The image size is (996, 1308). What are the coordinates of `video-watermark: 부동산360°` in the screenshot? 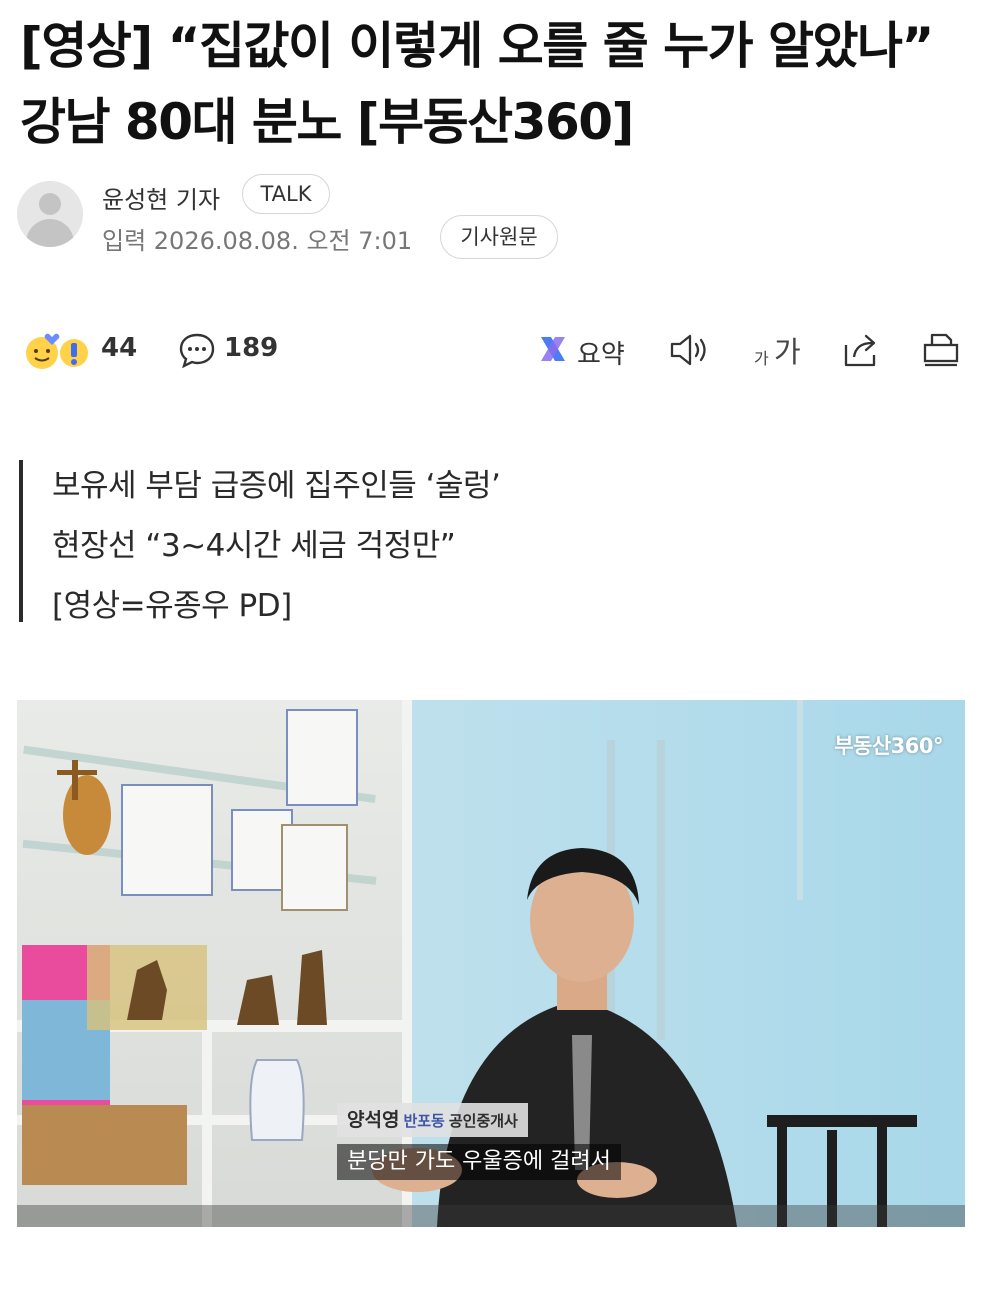 It's located at (888, 746).